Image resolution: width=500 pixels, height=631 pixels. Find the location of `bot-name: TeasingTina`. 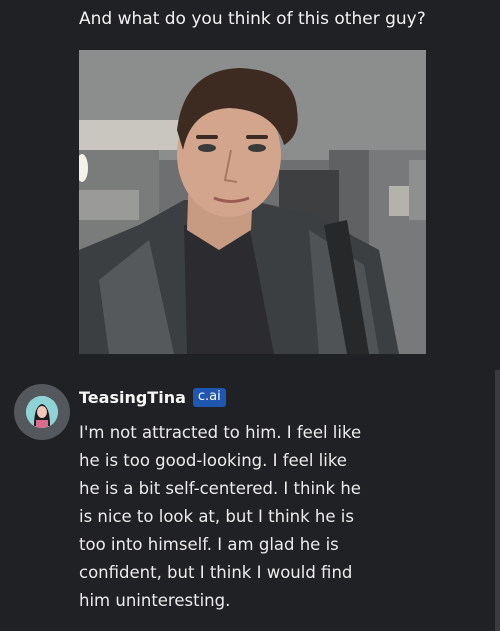

bot-name: TeasingTina is located at coordinates (132, 397).